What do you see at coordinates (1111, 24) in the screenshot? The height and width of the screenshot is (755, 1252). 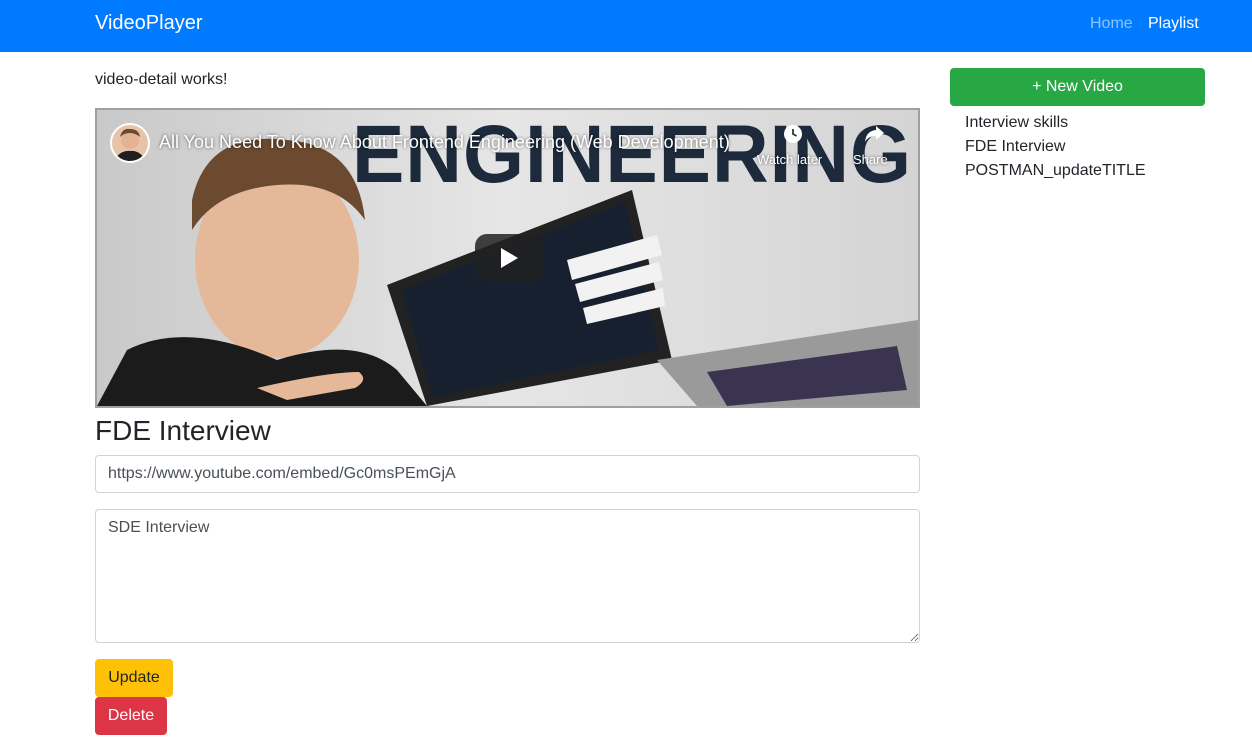 I see `nav-link-home: Home` at bounding box center [1111, 24].